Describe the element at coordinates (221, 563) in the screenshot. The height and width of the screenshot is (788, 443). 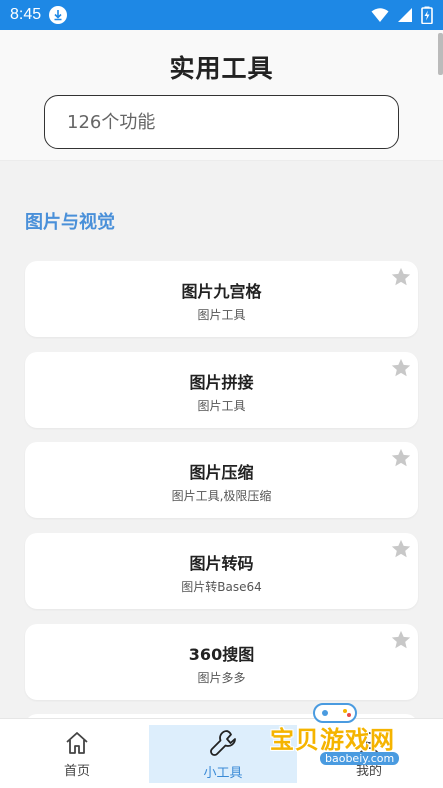
I see `tool-card-title: 图片转码` at that location.